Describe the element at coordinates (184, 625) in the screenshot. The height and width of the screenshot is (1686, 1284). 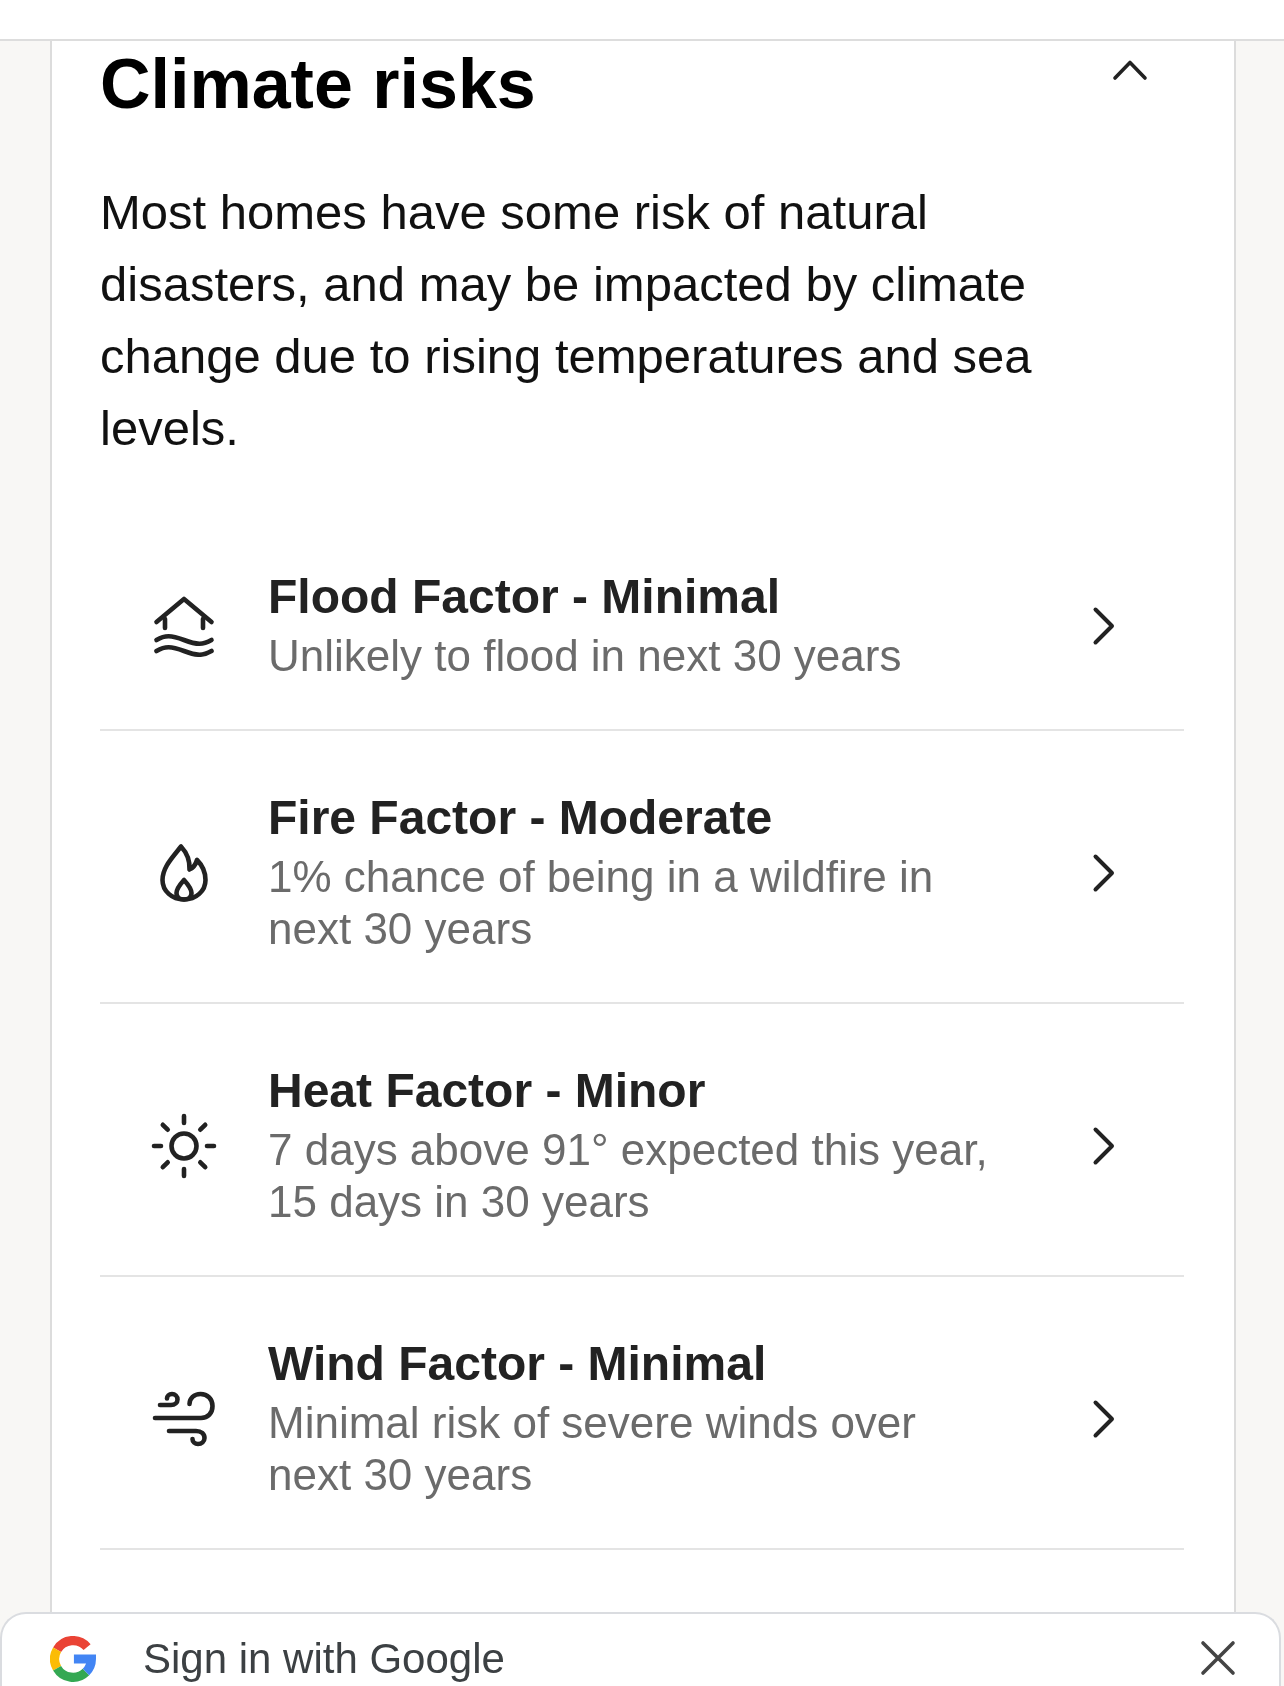
I see `house-waves-icon` at that location.